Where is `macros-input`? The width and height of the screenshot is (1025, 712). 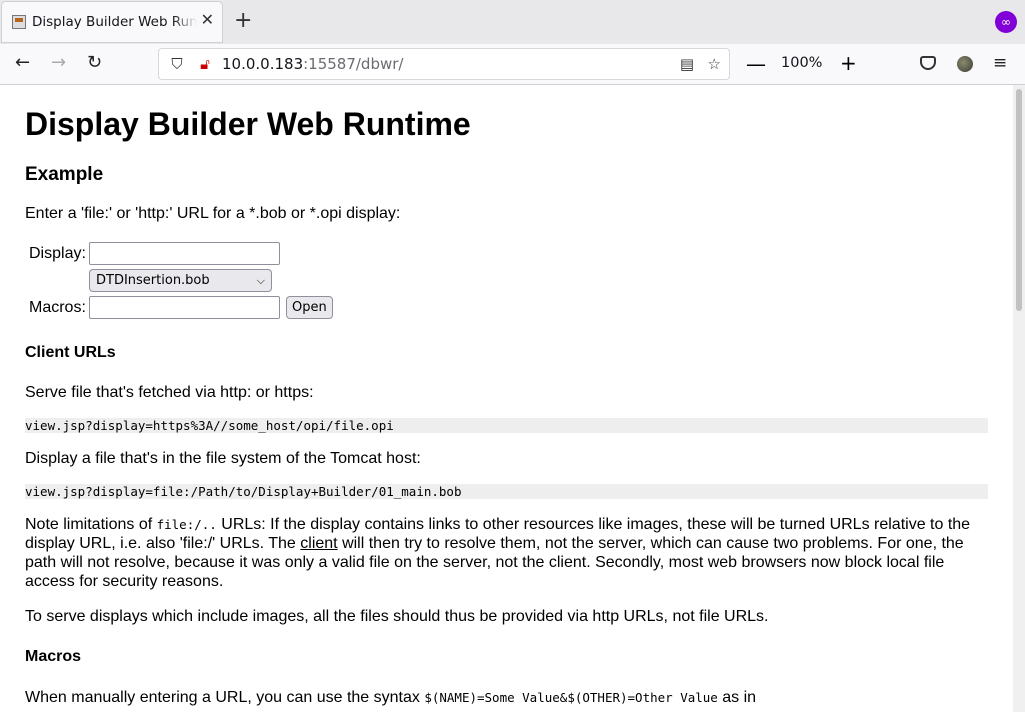
macros-input is located at coordinates (184, 307).